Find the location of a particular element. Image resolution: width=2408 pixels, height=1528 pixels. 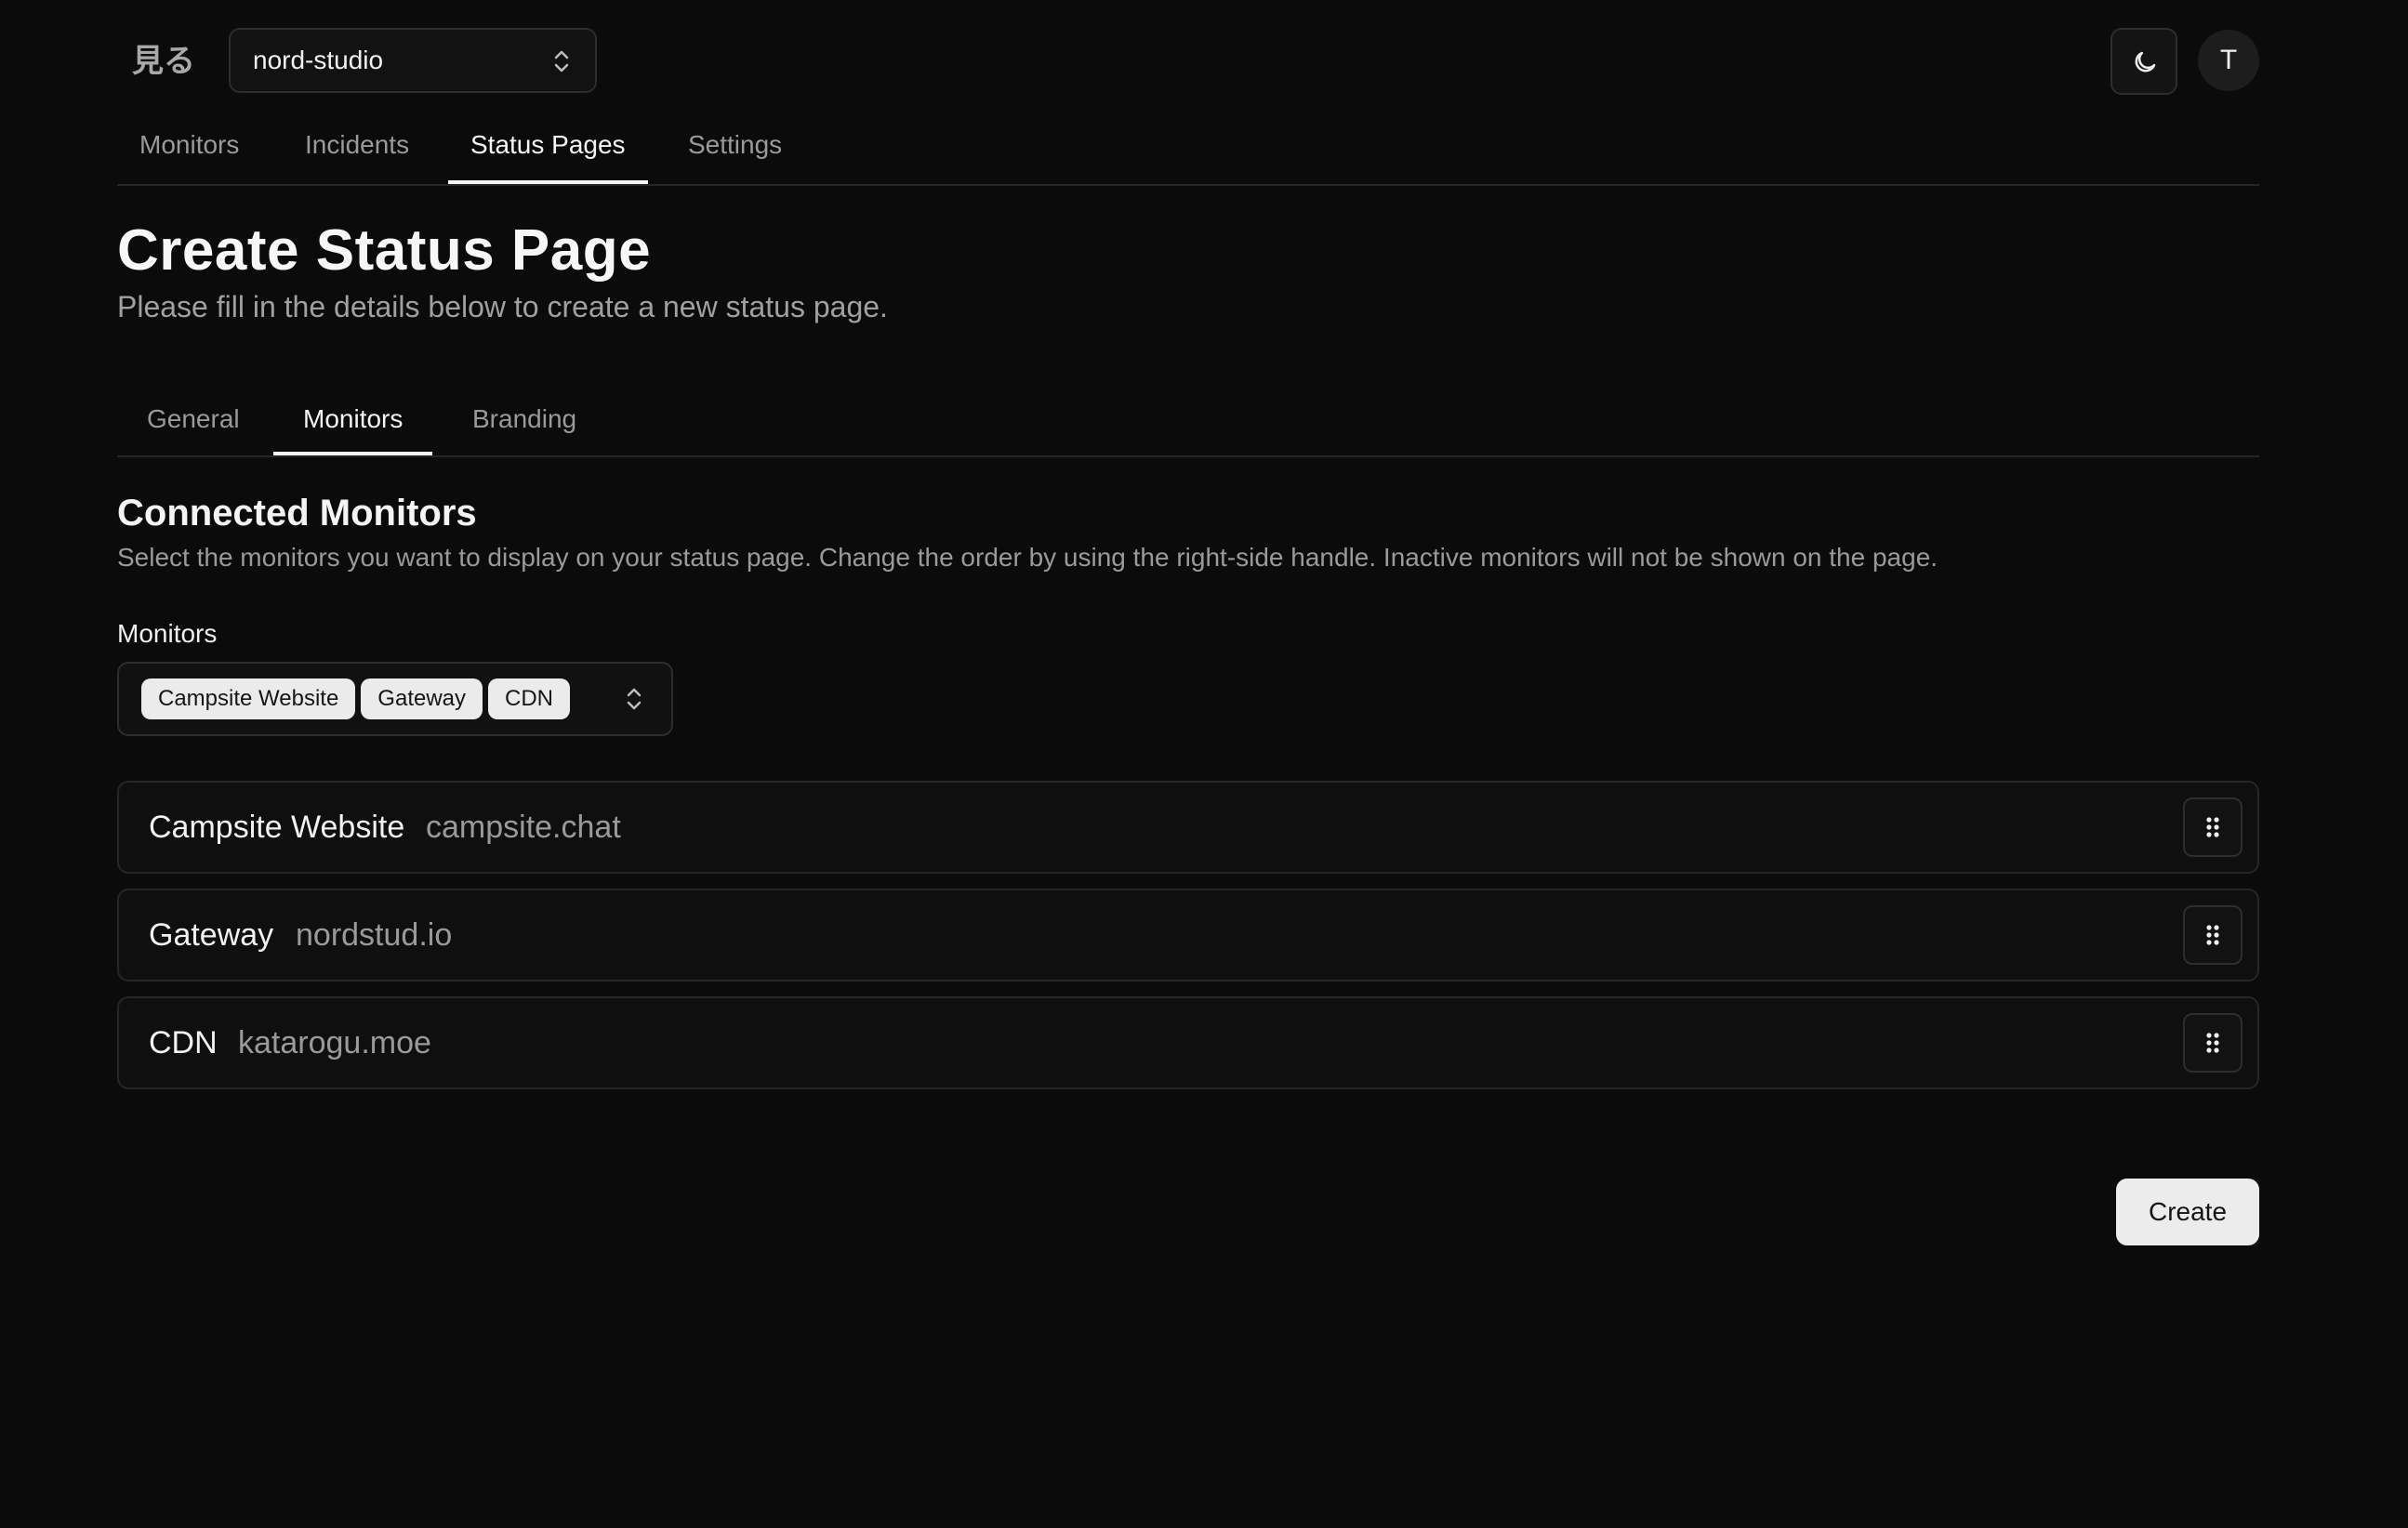

monitor-name: Campsite Website is located at coordinates (277, 827).